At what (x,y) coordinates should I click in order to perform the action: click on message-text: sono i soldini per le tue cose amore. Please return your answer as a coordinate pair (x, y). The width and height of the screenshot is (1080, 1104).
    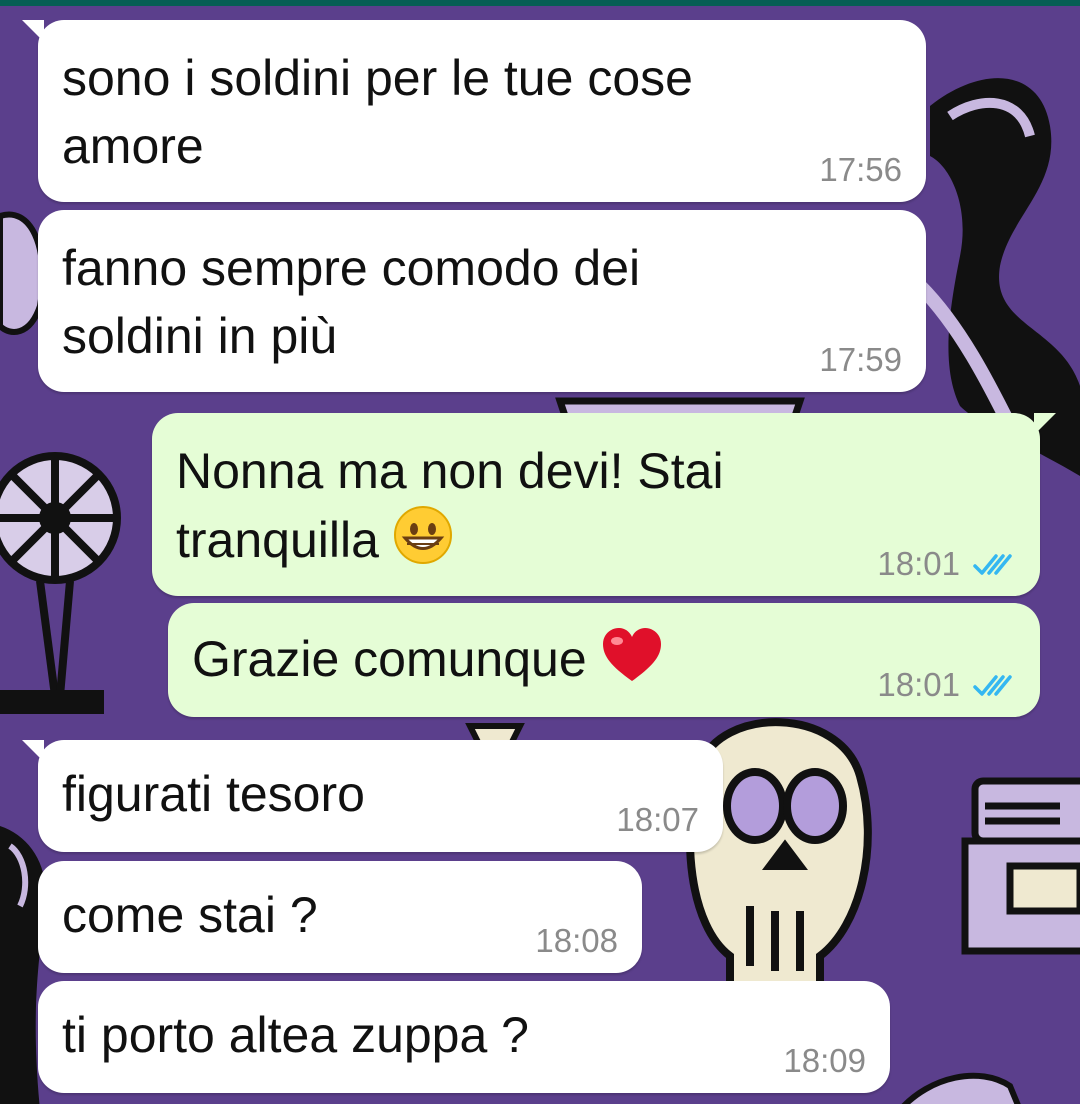
    Looking at the image, I should click on (377, 112).